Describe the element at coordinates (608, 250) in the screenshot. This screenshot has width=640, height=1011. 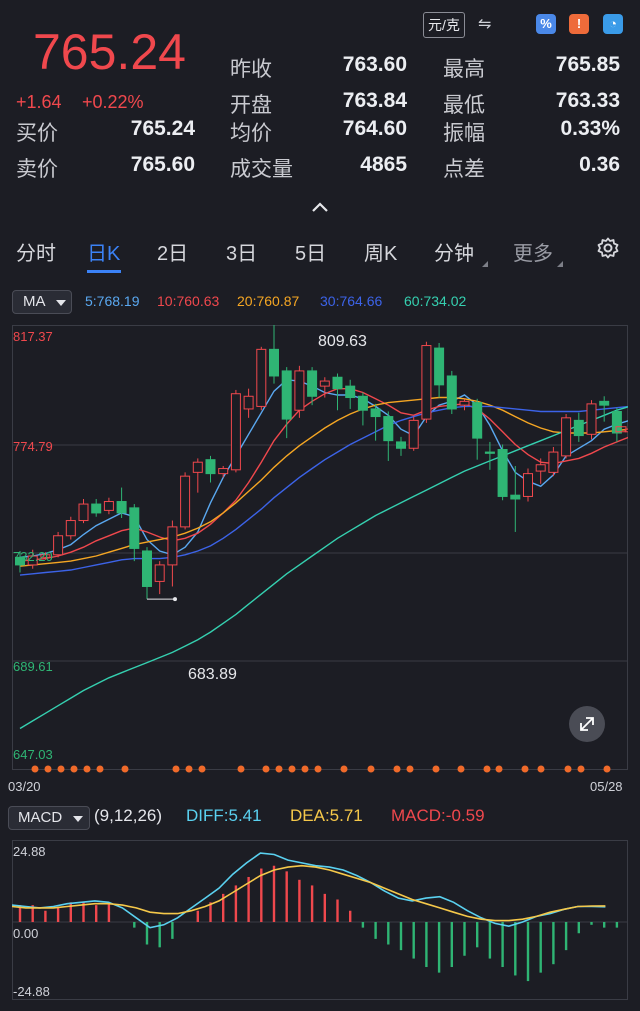
I see `settings-gear-icon` at that location.